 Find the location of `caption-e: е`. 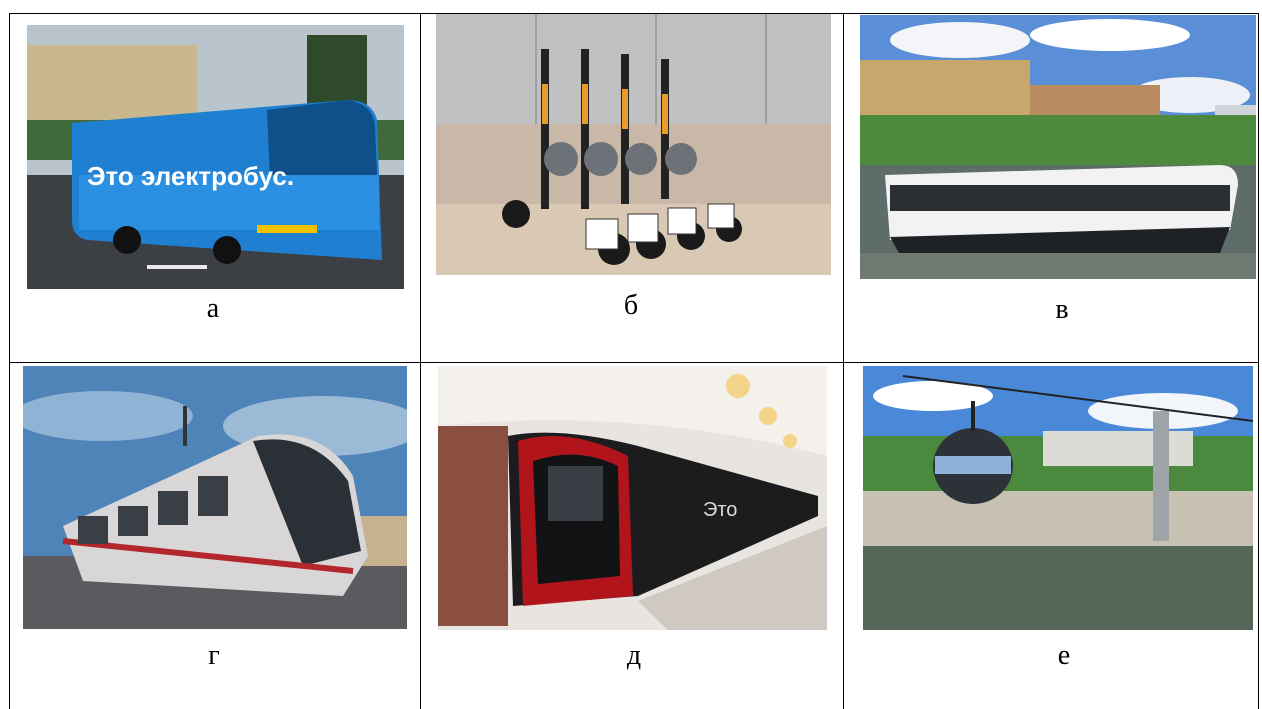

caption-e: е is located at coordinates (1064, 655).